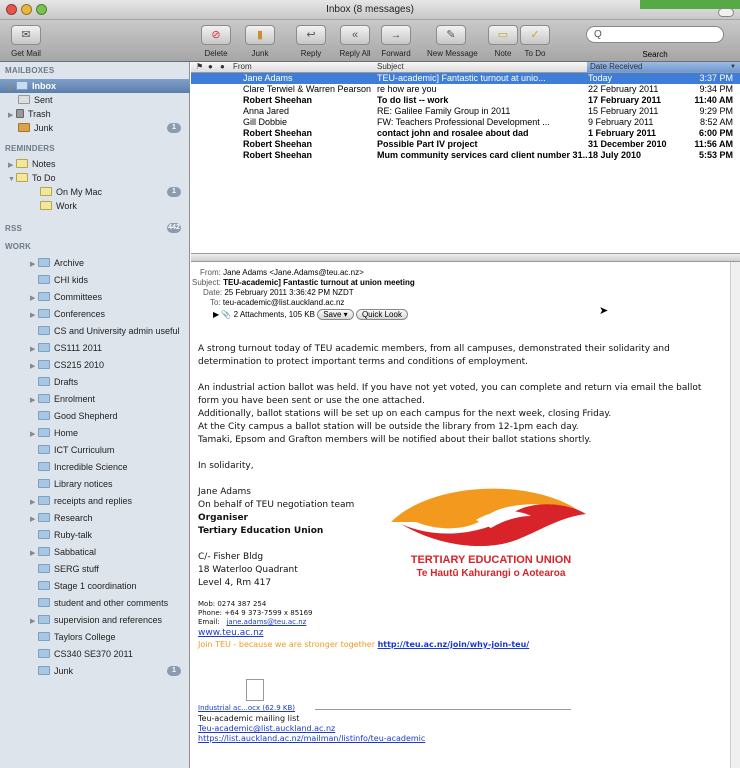  I want to click on message-from: Robert Sheehan, so click(278, 155).